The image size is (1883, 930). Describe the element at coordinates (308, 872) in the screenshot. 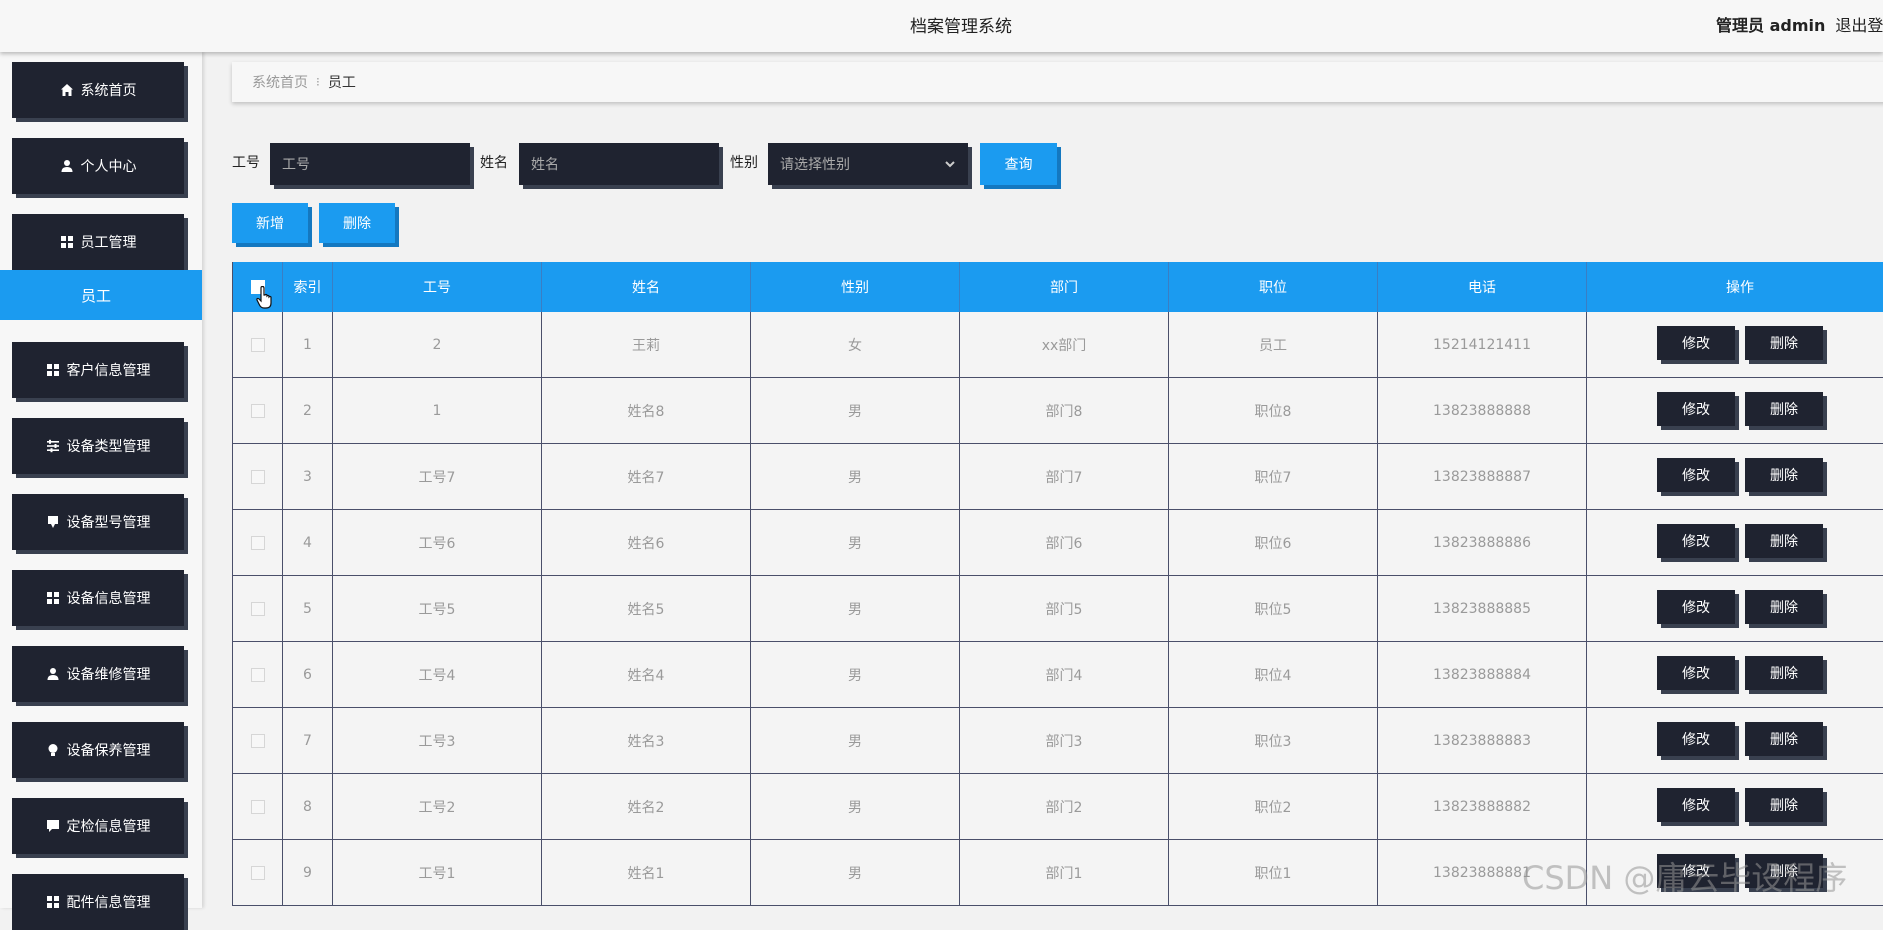

I see `row-index: 9` at that location.